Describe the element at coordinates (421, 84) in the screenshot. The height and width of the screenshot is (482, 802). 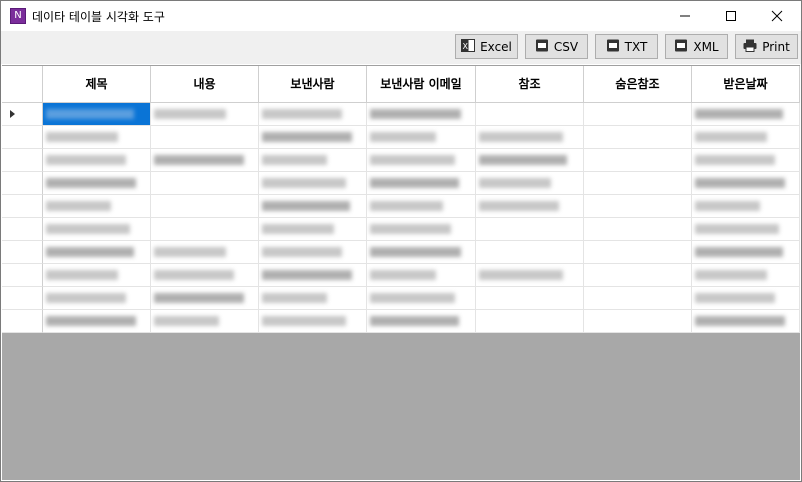
I see `column-header-sender-email: 보낸사람 이메일` at that location.